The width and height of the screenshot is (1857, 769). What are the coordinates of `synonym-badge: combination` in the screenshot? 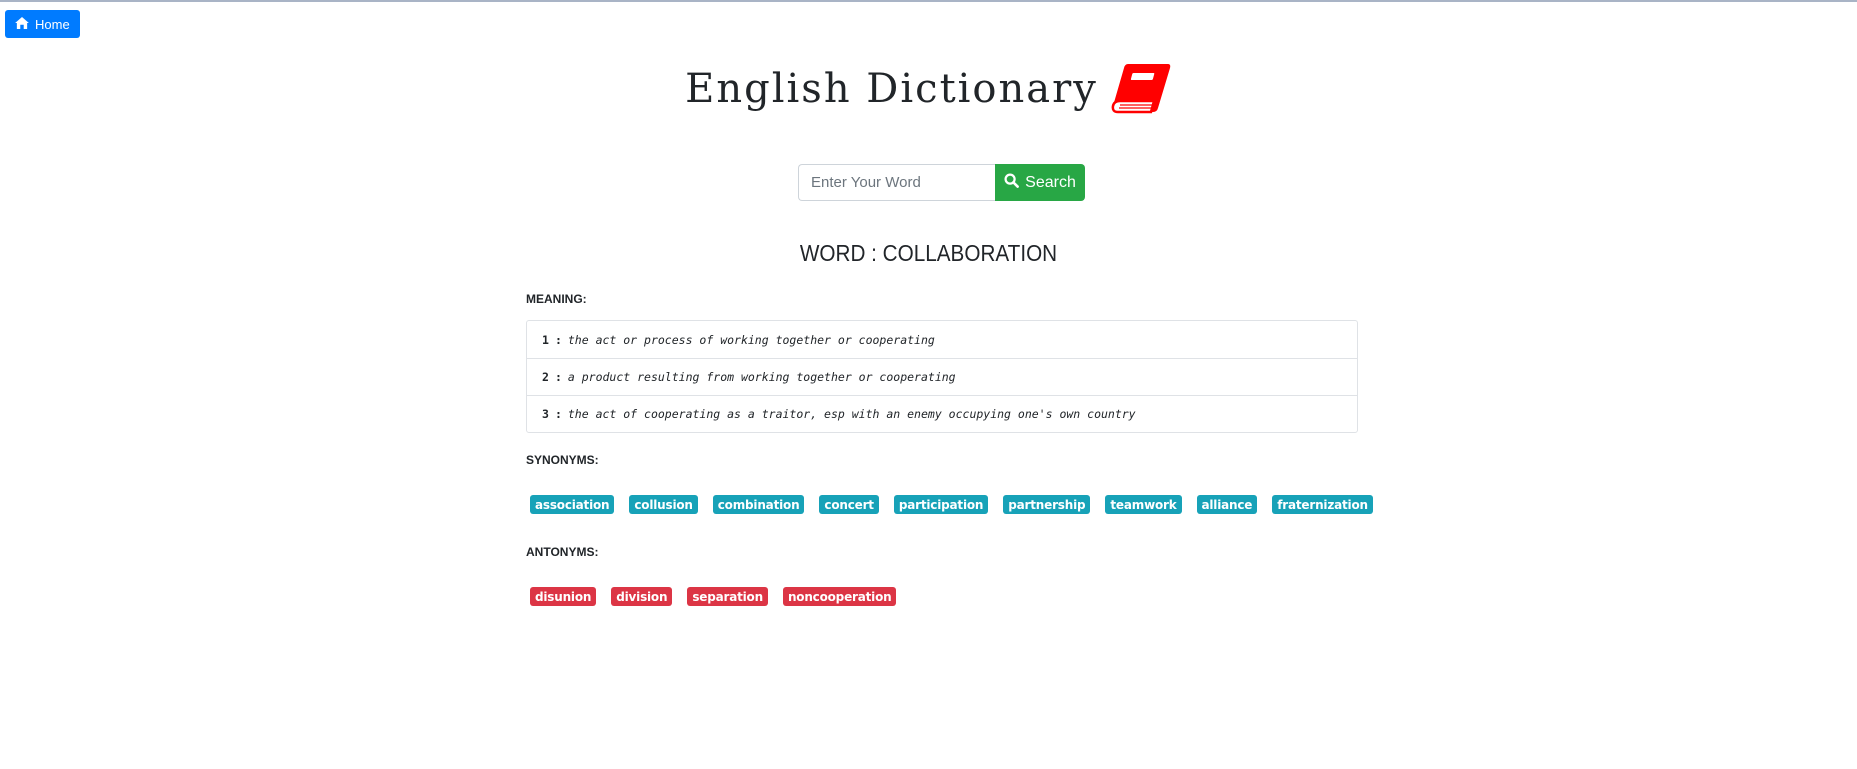 It's located at (758, 504).